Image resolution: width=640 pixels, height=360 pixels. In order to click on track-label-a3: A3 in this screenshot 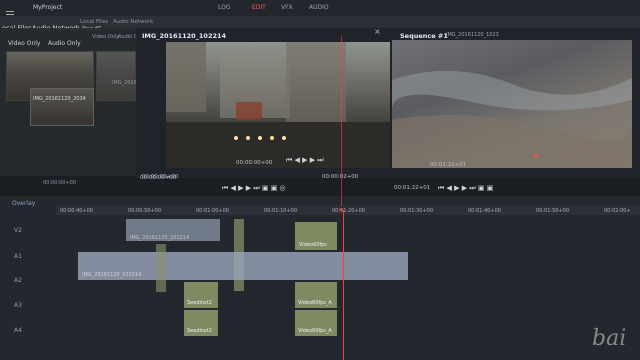, I will do `click(18, 305)`.